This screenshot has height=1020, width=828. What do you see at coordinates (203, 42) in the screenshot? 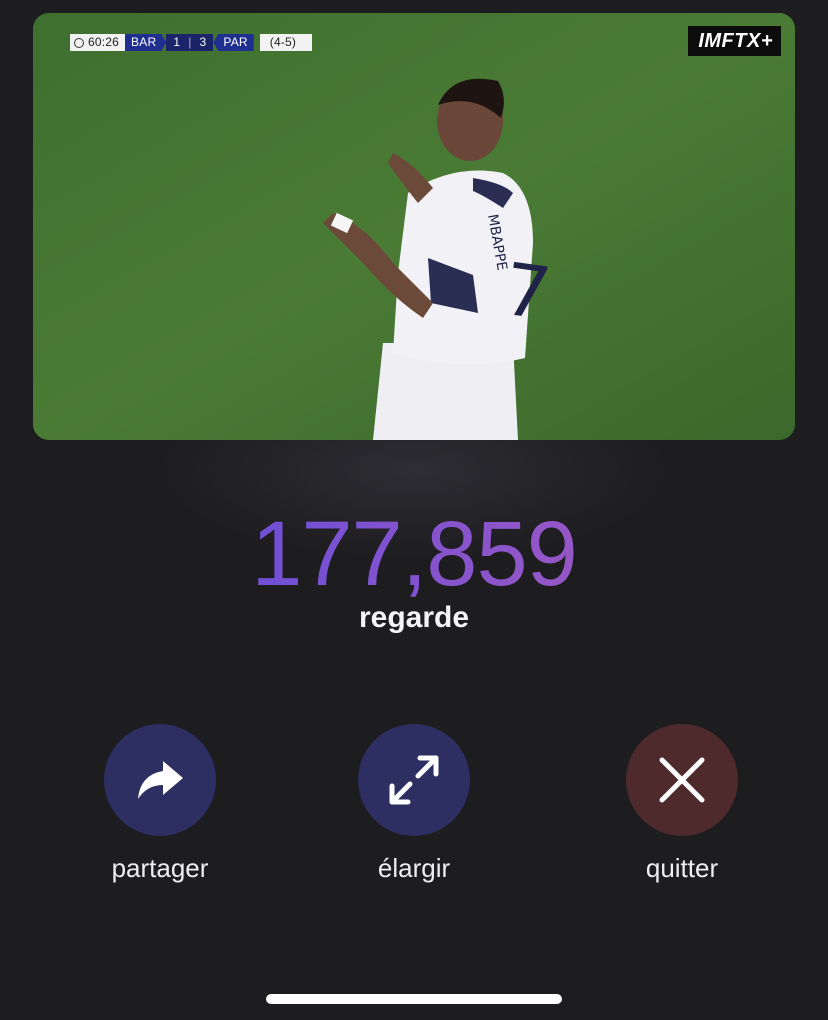
I see `away-score: 3` at bounding box center [203, 42].